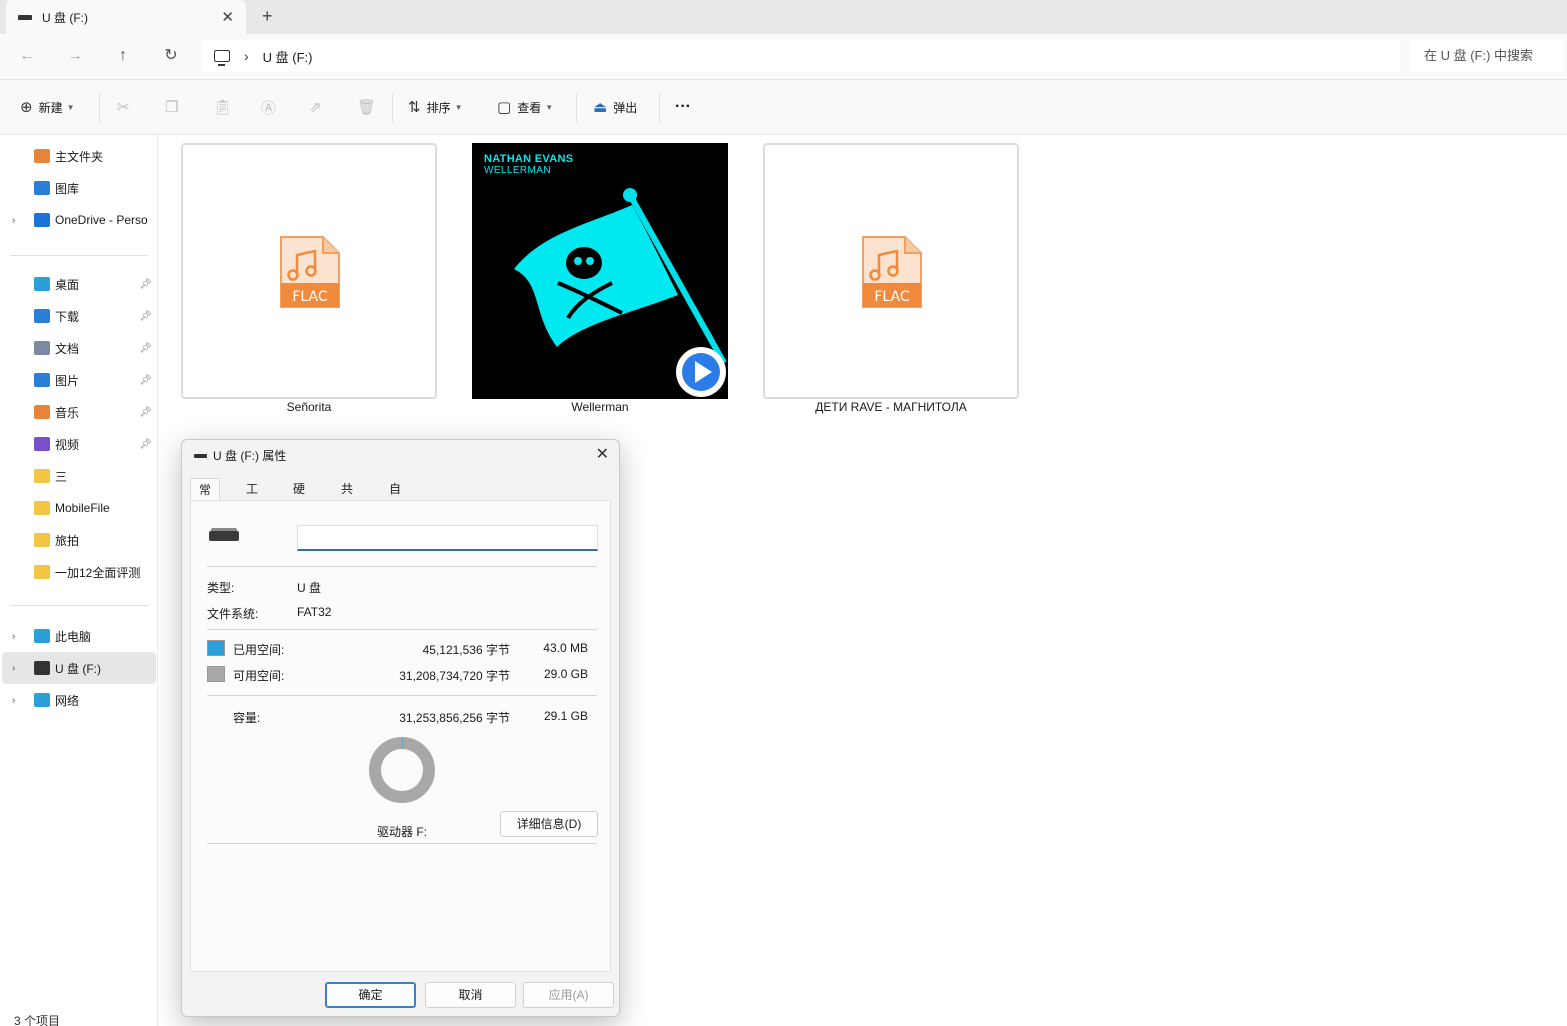  I want to click on sidebar-item-mobilefile: MobileFile, so click(79, 508).